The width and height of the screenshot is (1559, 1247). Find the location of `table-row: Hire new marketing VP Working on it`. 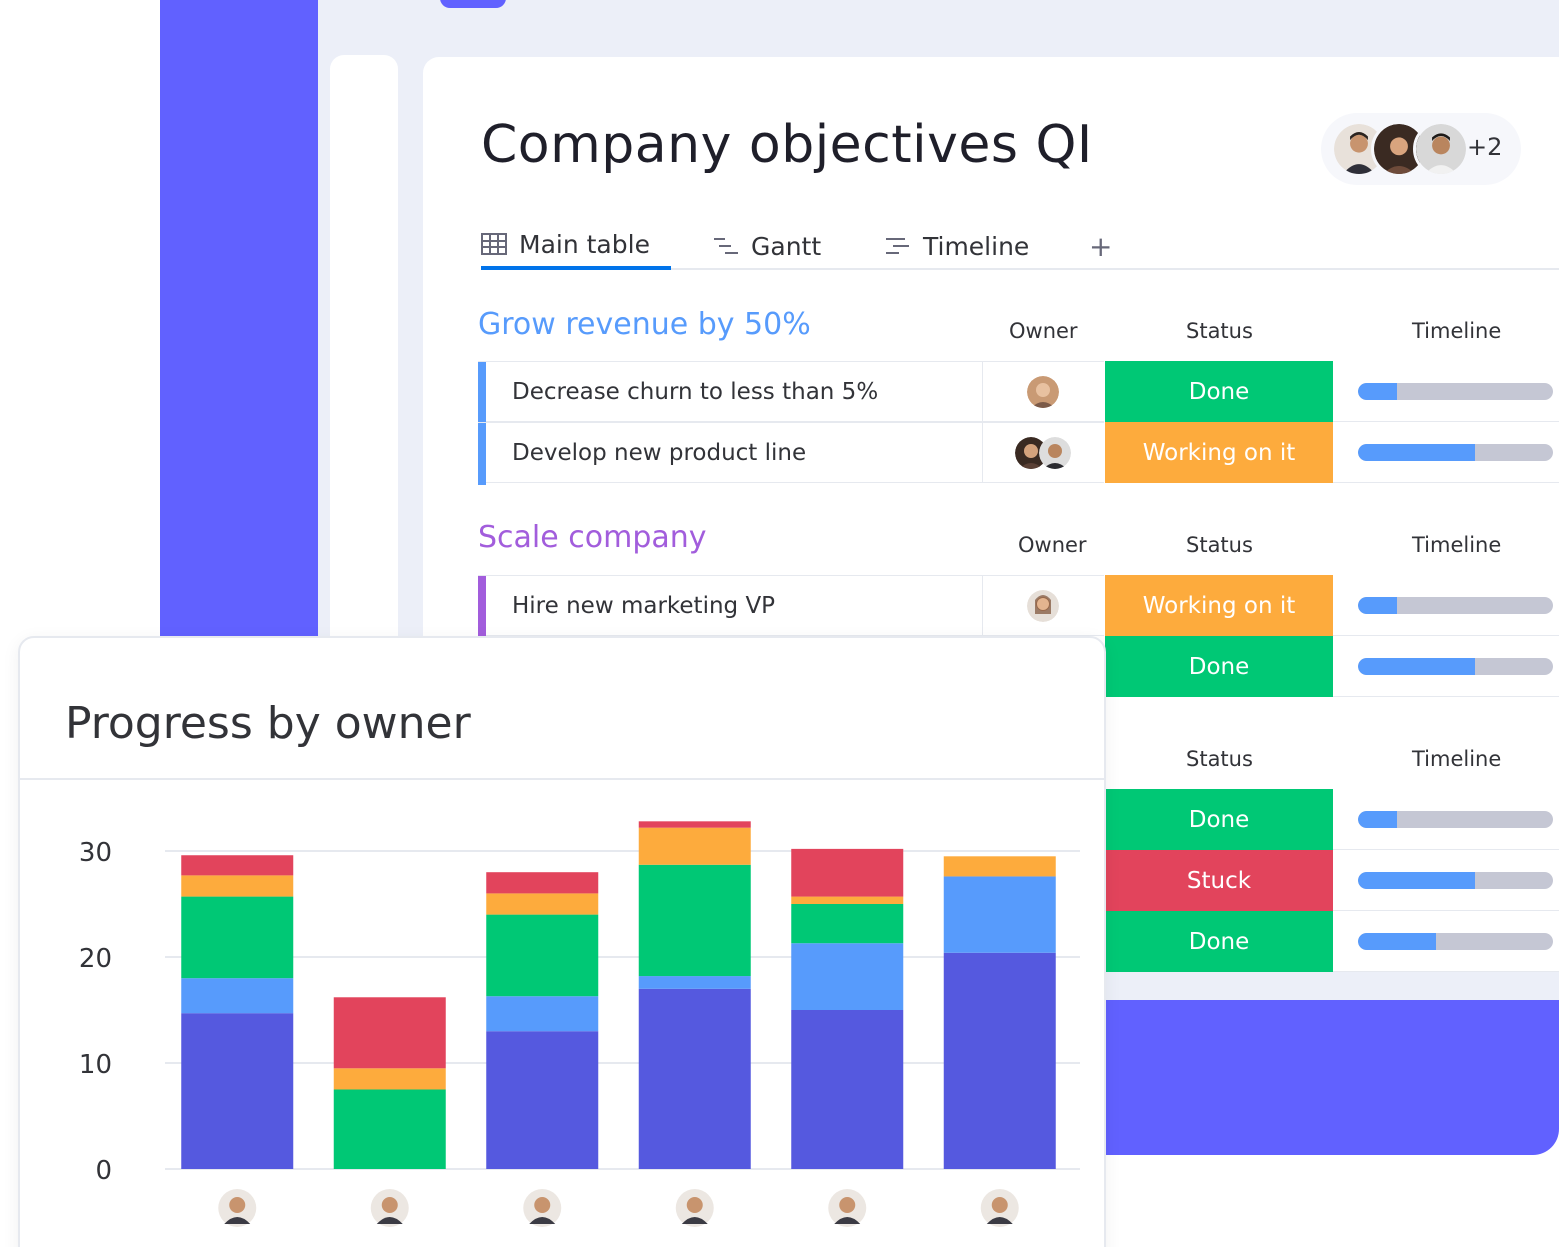

table-row: Hire new marketing VP Working on it is located at coordinates (1018, 606).